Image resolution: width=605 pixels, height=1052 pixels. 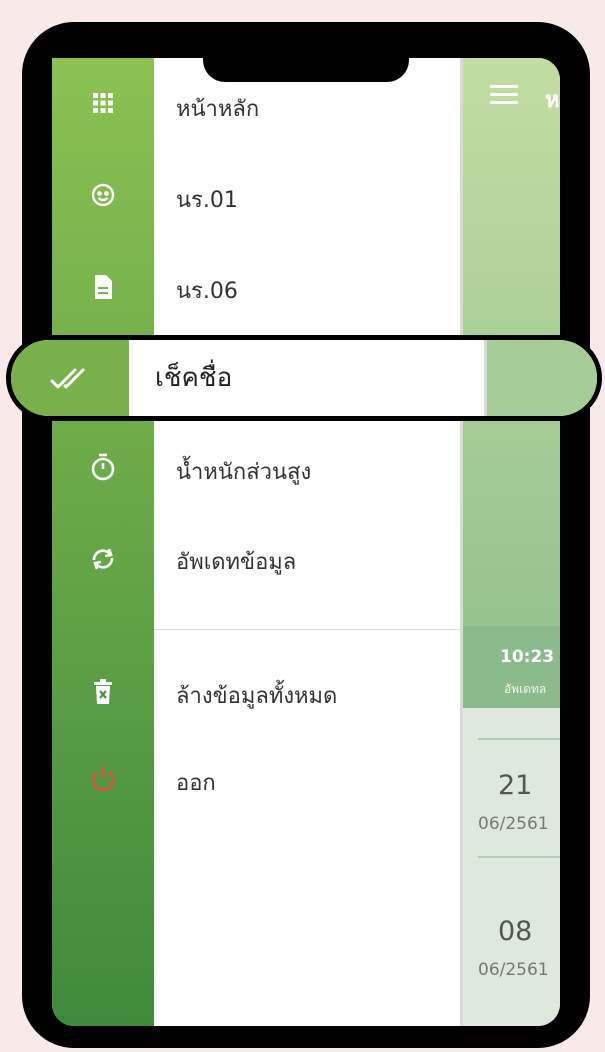 What do you see at coordinates (552, 100) in the screenshot?
I see `header-title: ห` at bounding box center [552, 100].